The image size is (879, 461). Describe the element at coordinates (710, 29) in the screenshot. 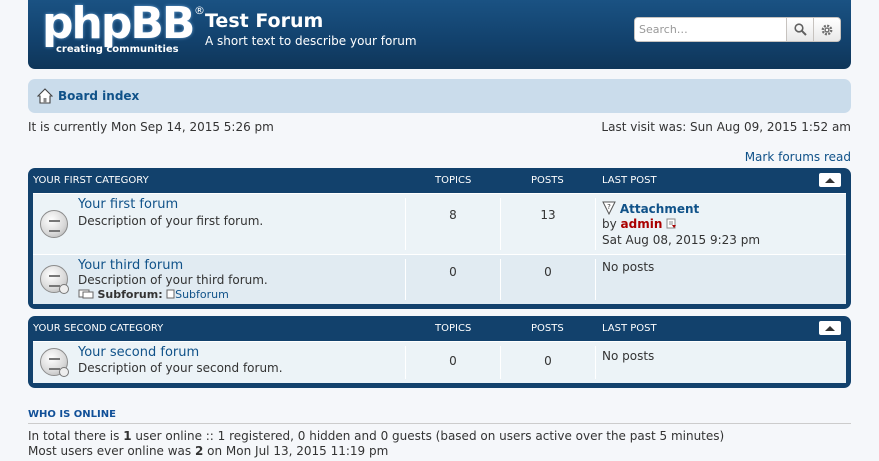

I see `search-input` at that location.